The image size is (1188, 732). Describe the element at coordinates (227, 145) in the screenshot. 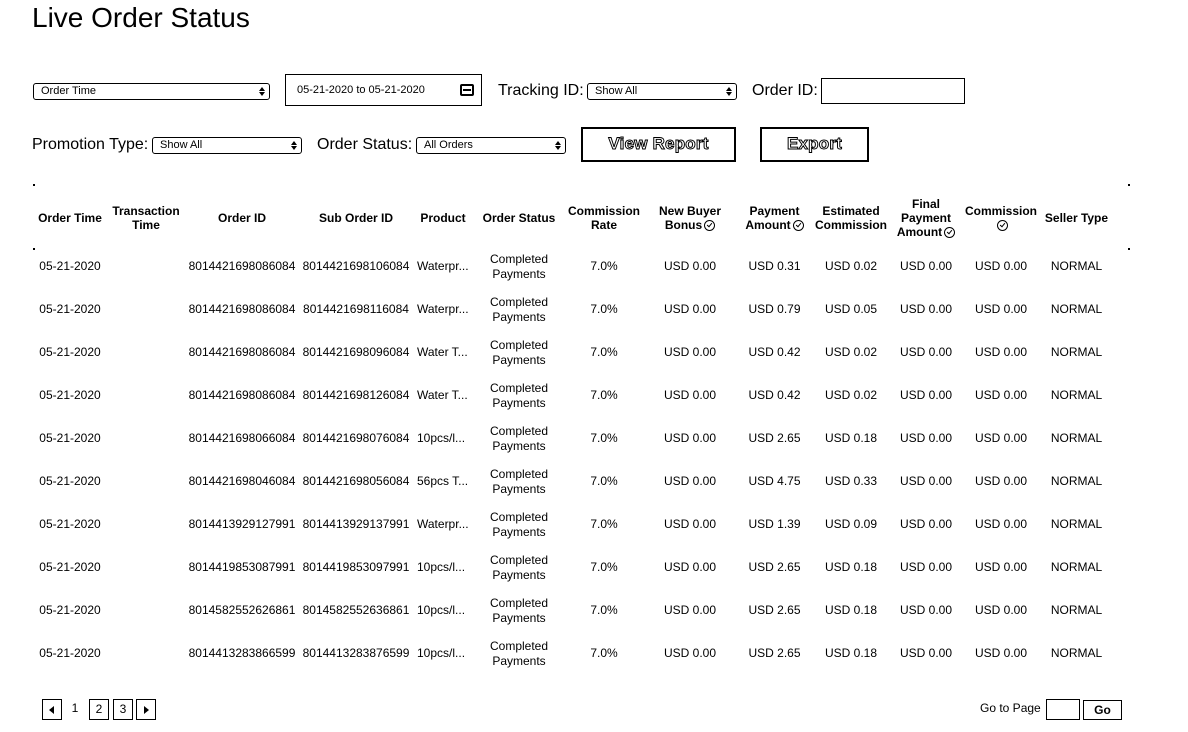

I see `promotion-type-select: Show All` at that location.